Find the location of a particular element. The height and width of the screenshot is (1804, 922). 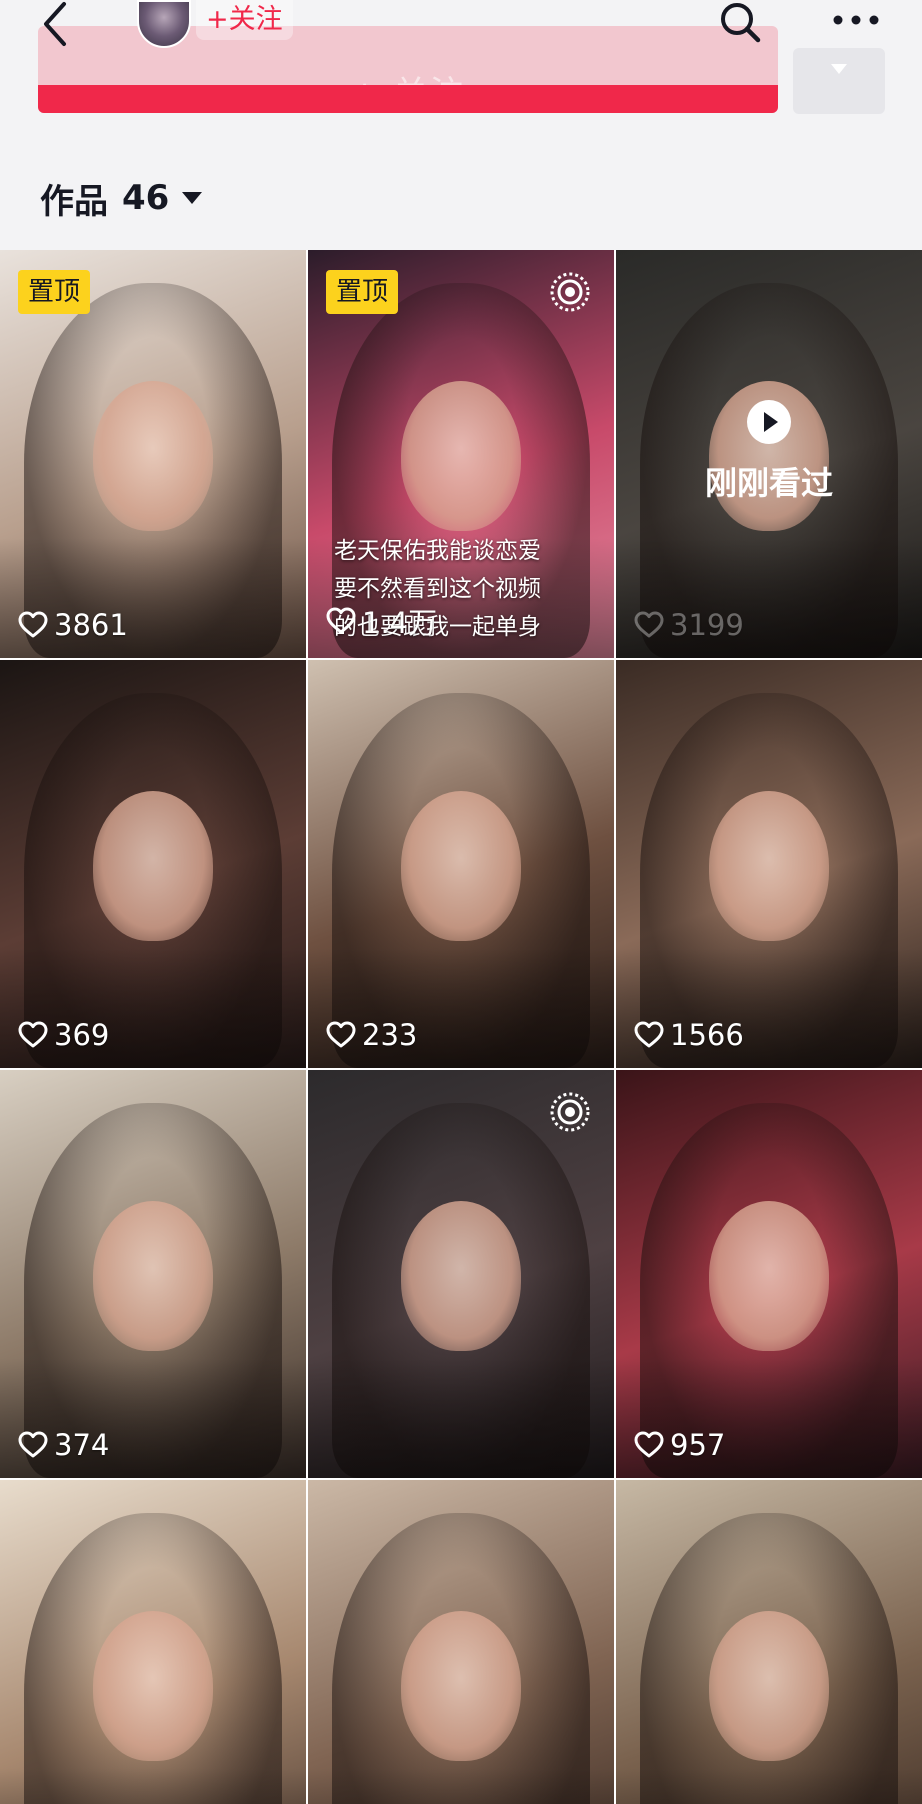

play-icon is located at coordinates (769, 422).